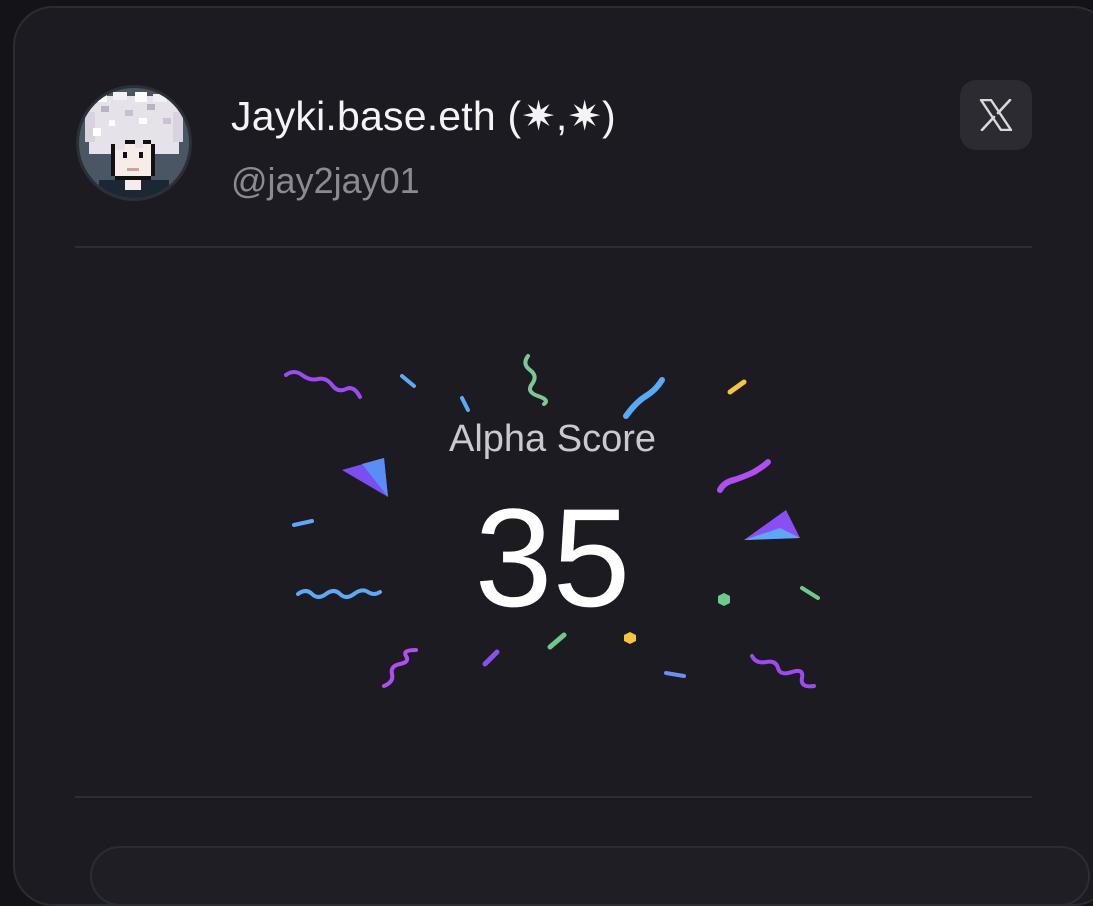 This screenshot has height=906, width=1093. What do you see at coordinates (590, 876) in the screenshot?
I see `bottom-panel` at bounding box center [590, 876].